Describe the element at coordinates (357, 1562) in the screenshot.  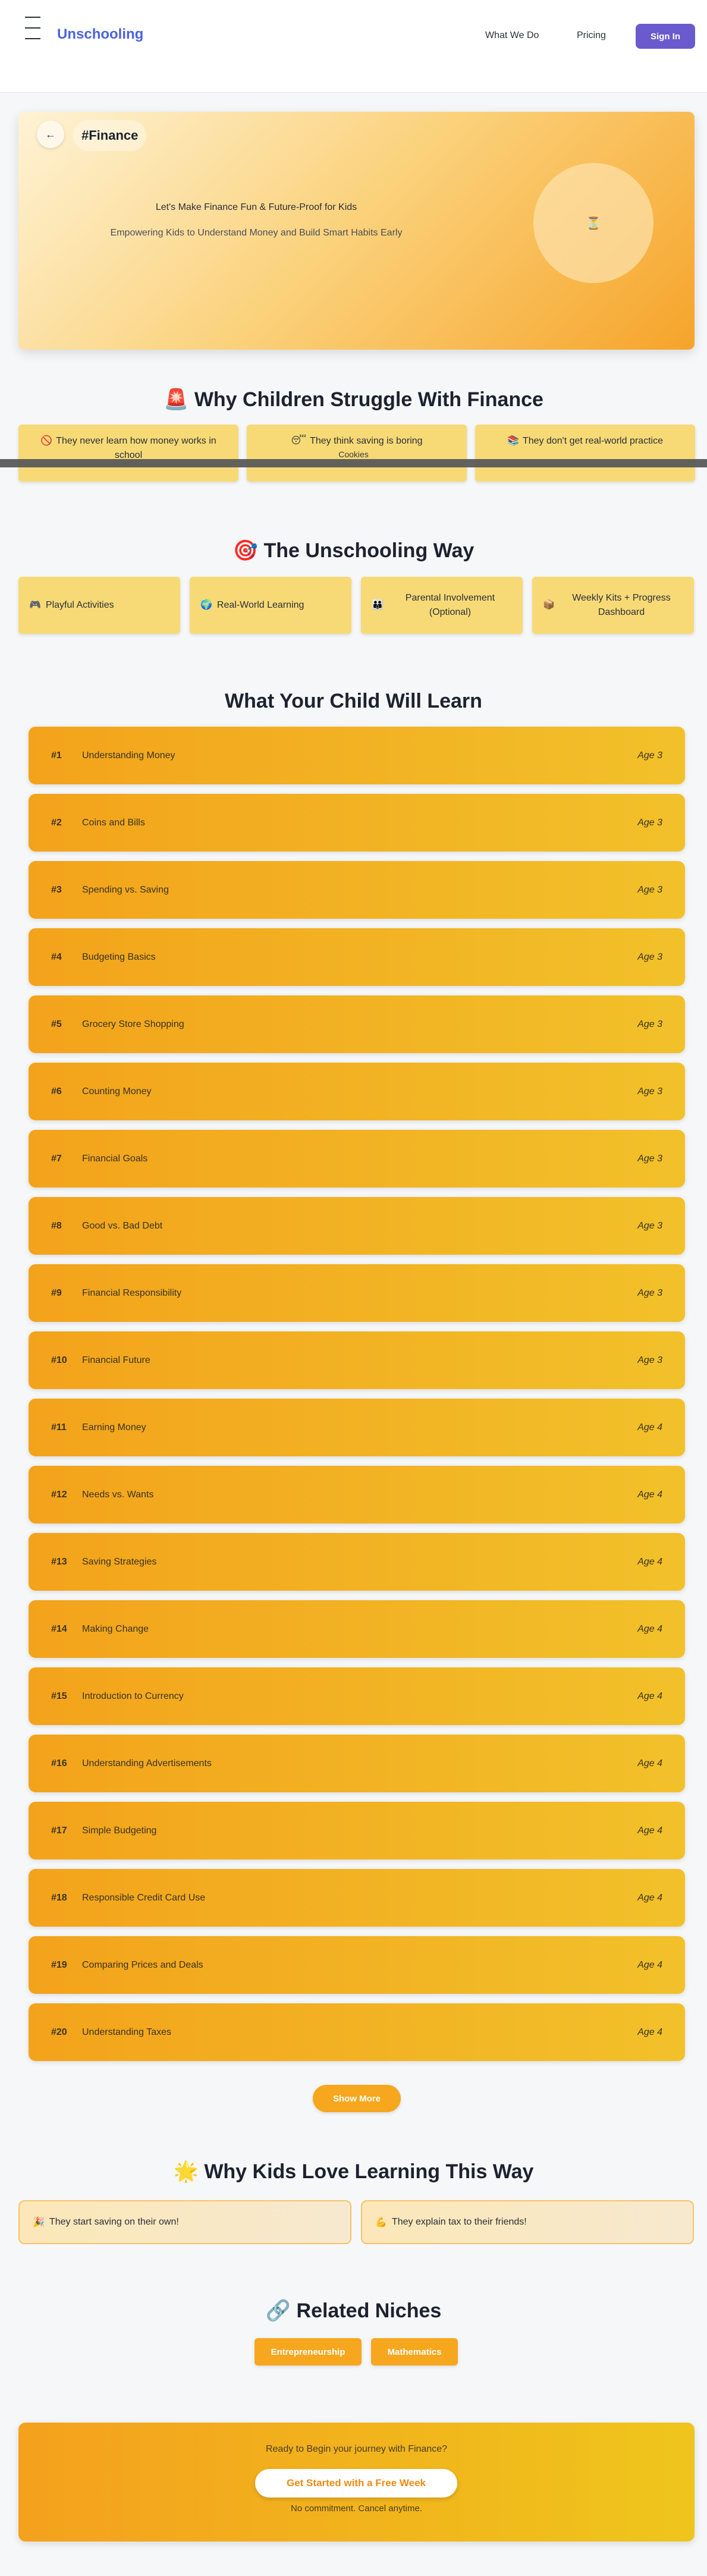
I see `learn-item: #13 Saving Strategies Age 4` at that location.